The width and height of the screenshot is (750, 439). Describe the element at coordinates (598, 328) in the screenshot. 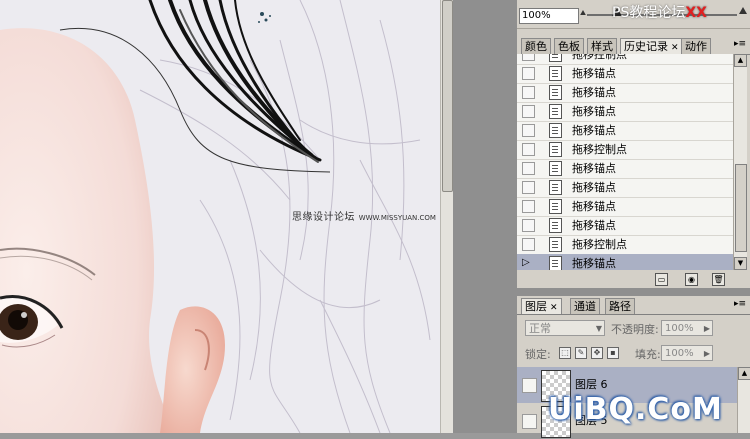

I see `chevron-down-icon: ▼` at that location.